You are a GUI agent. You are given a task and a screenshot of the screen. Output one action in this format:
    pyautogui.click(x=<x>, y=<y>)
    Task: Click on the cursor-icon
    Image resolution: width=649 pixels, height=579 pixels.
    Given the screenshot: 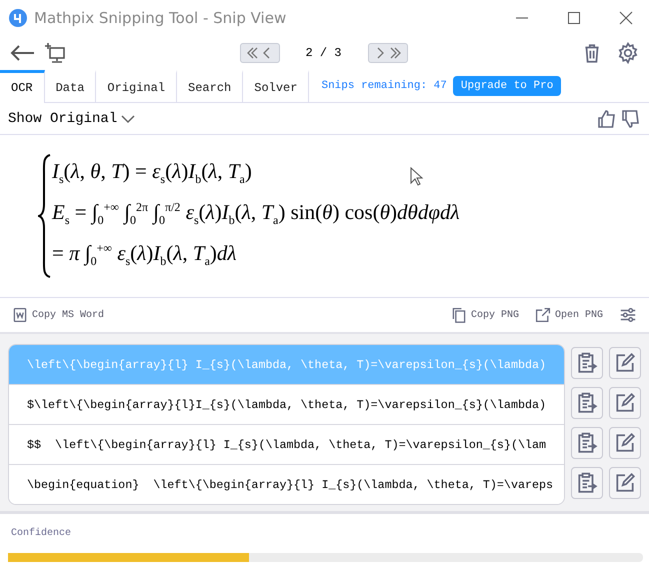 What is the action you would take?
    pyautogui.click(x=417, y=177)
    